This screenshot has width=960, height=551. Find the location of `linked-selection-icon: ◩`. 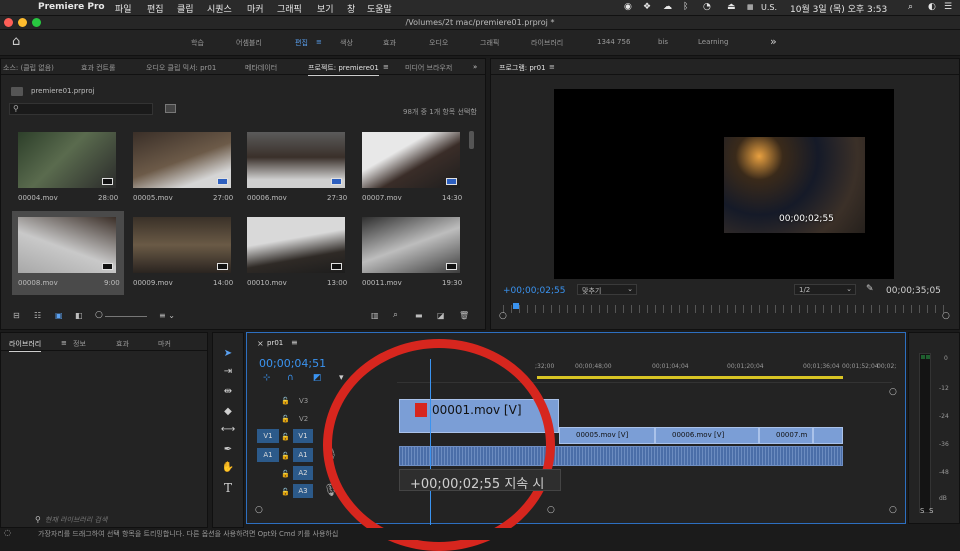

linked-selection-icon: ◩ is located at coordinates (317, 378).